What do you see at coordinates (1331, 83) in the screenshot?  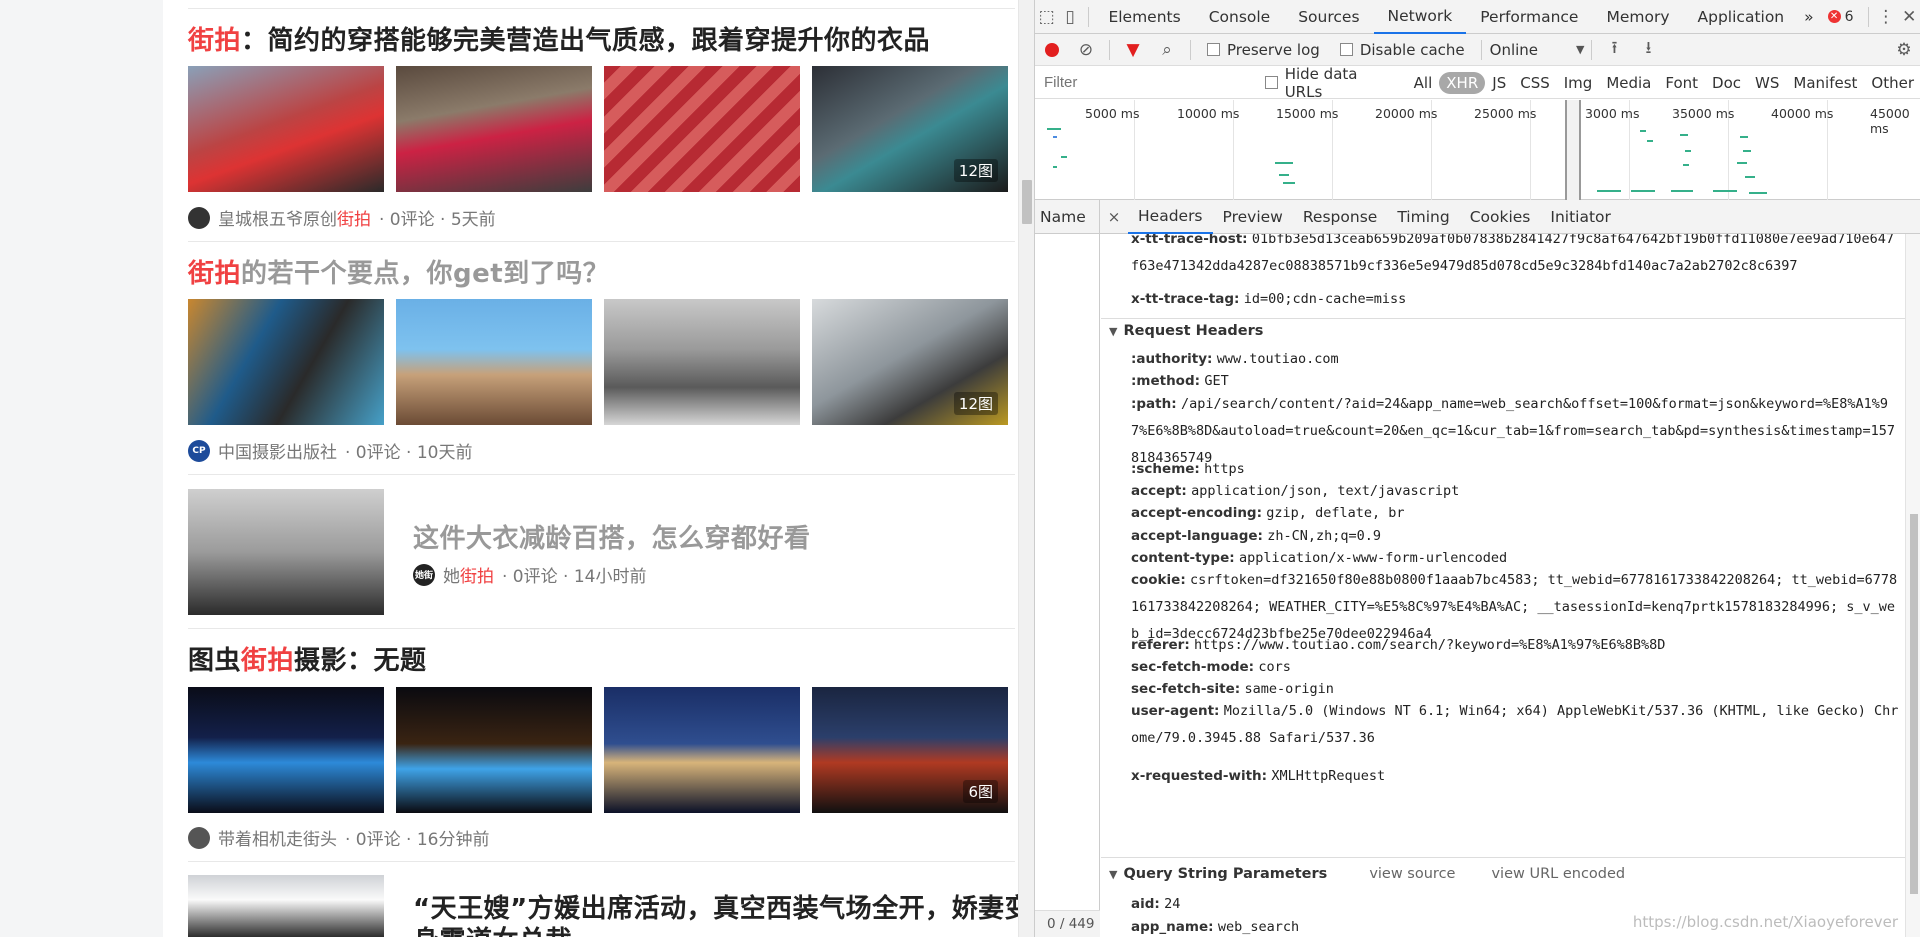 I see `hide-data-urls-checkbox: Hide data URLs` at bounding box center [1331, 83].